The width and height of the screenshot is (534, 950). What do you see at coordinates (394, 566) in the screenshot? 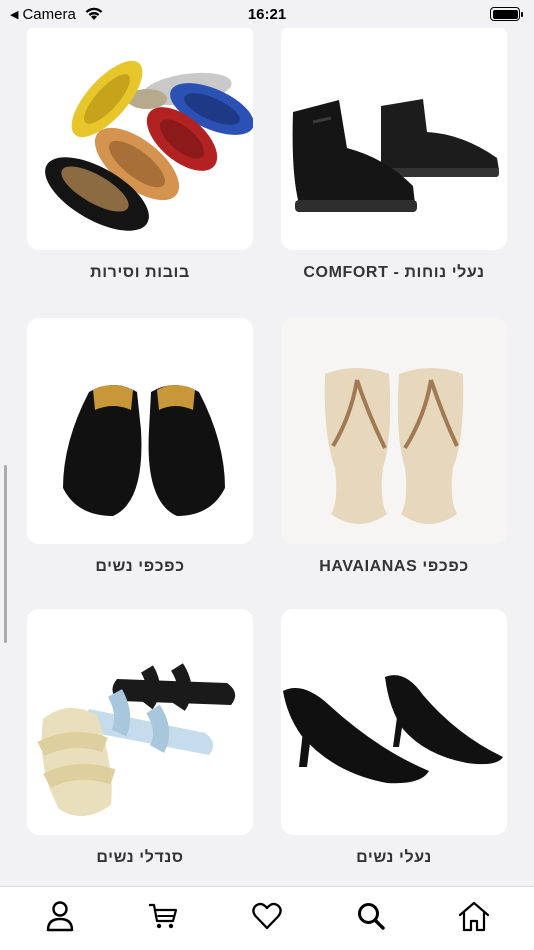
I see `category-label: כפכפי HAVAIANAS` at bounding box center [394, 566].